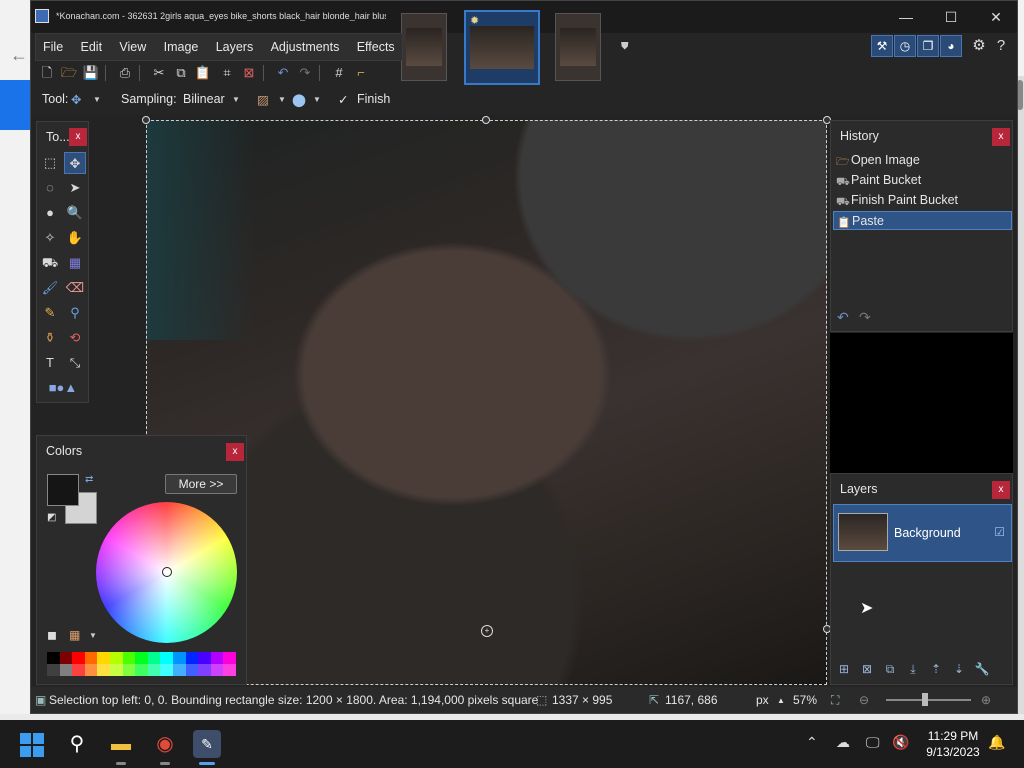 The width and height of the screenshot is (1024, 768). What do you see at coordinates (317, 99) in the screenshot?
I see `blend-dropdown-arrow-icon: ▼` at bounding box center [317, 99].